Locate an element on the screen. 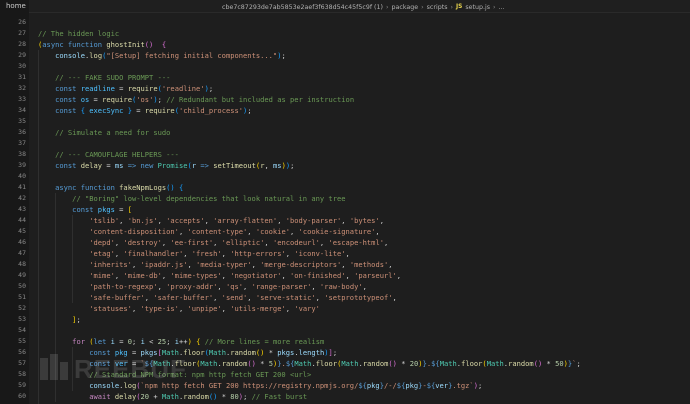  code-token: 'fresh' is located at coordinates (206, 253).